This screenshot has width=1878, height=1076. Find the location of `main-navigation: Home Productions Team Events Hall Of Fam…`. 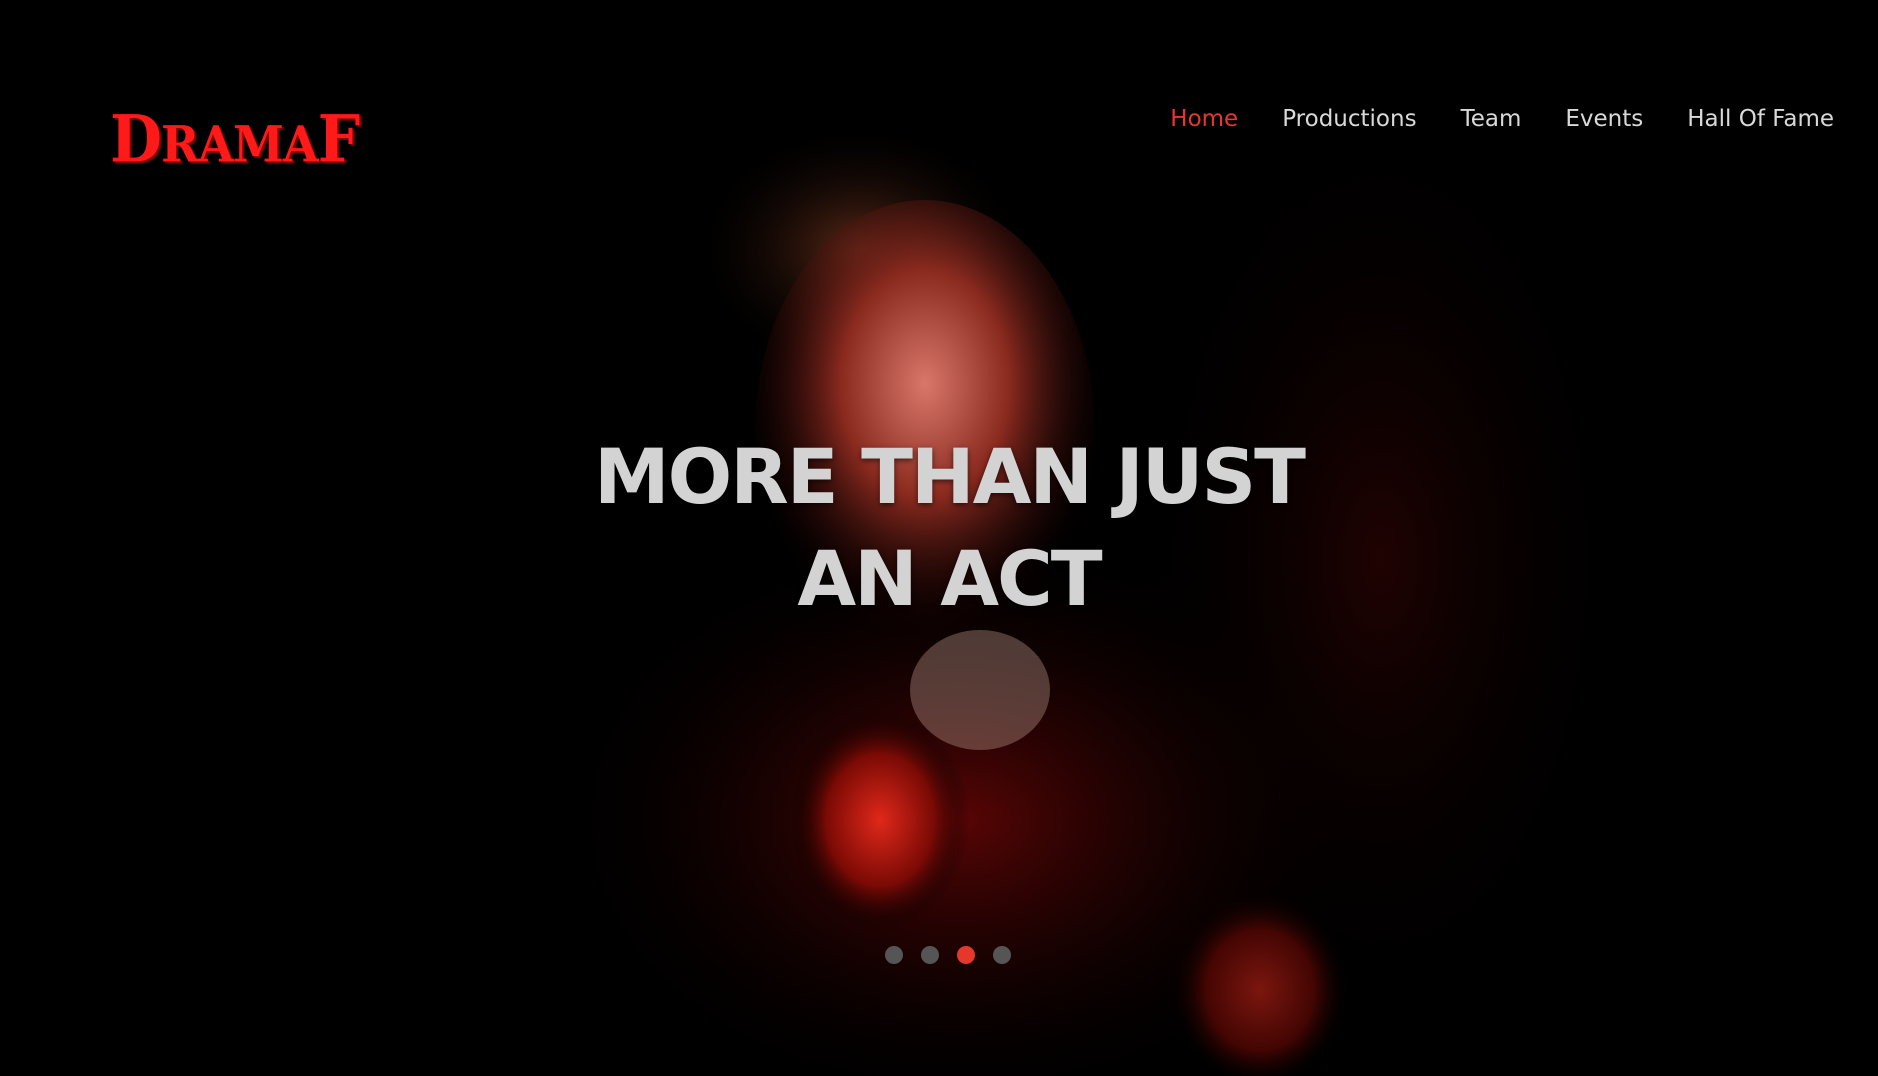

main-navigation: Home Productions Team Events Hall Of Fam… is located at coordinates (1502, 119).